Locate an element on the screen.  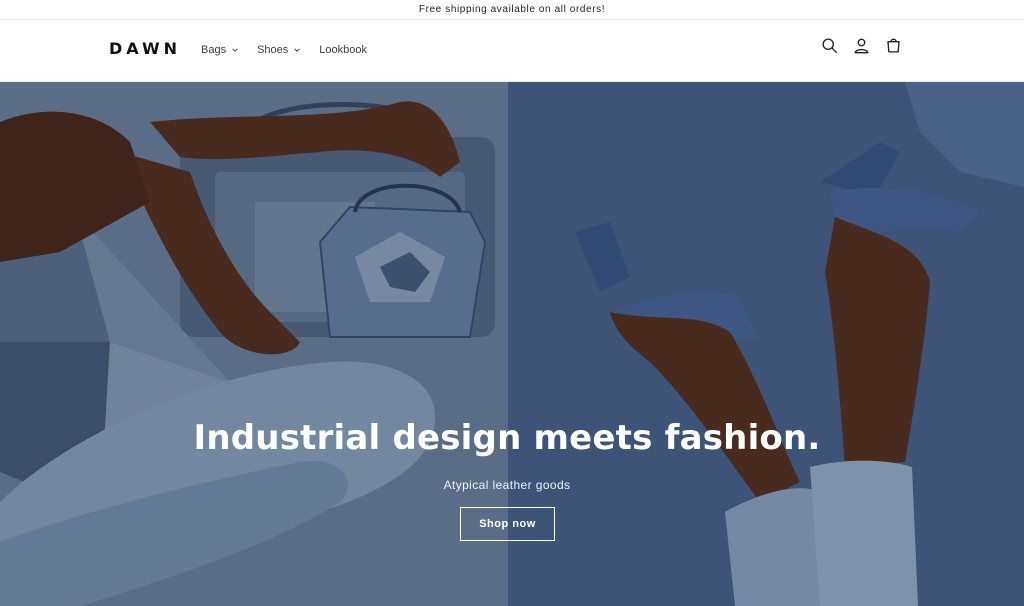
shop-now-button: Shop now is located at coordinates (507, 524).